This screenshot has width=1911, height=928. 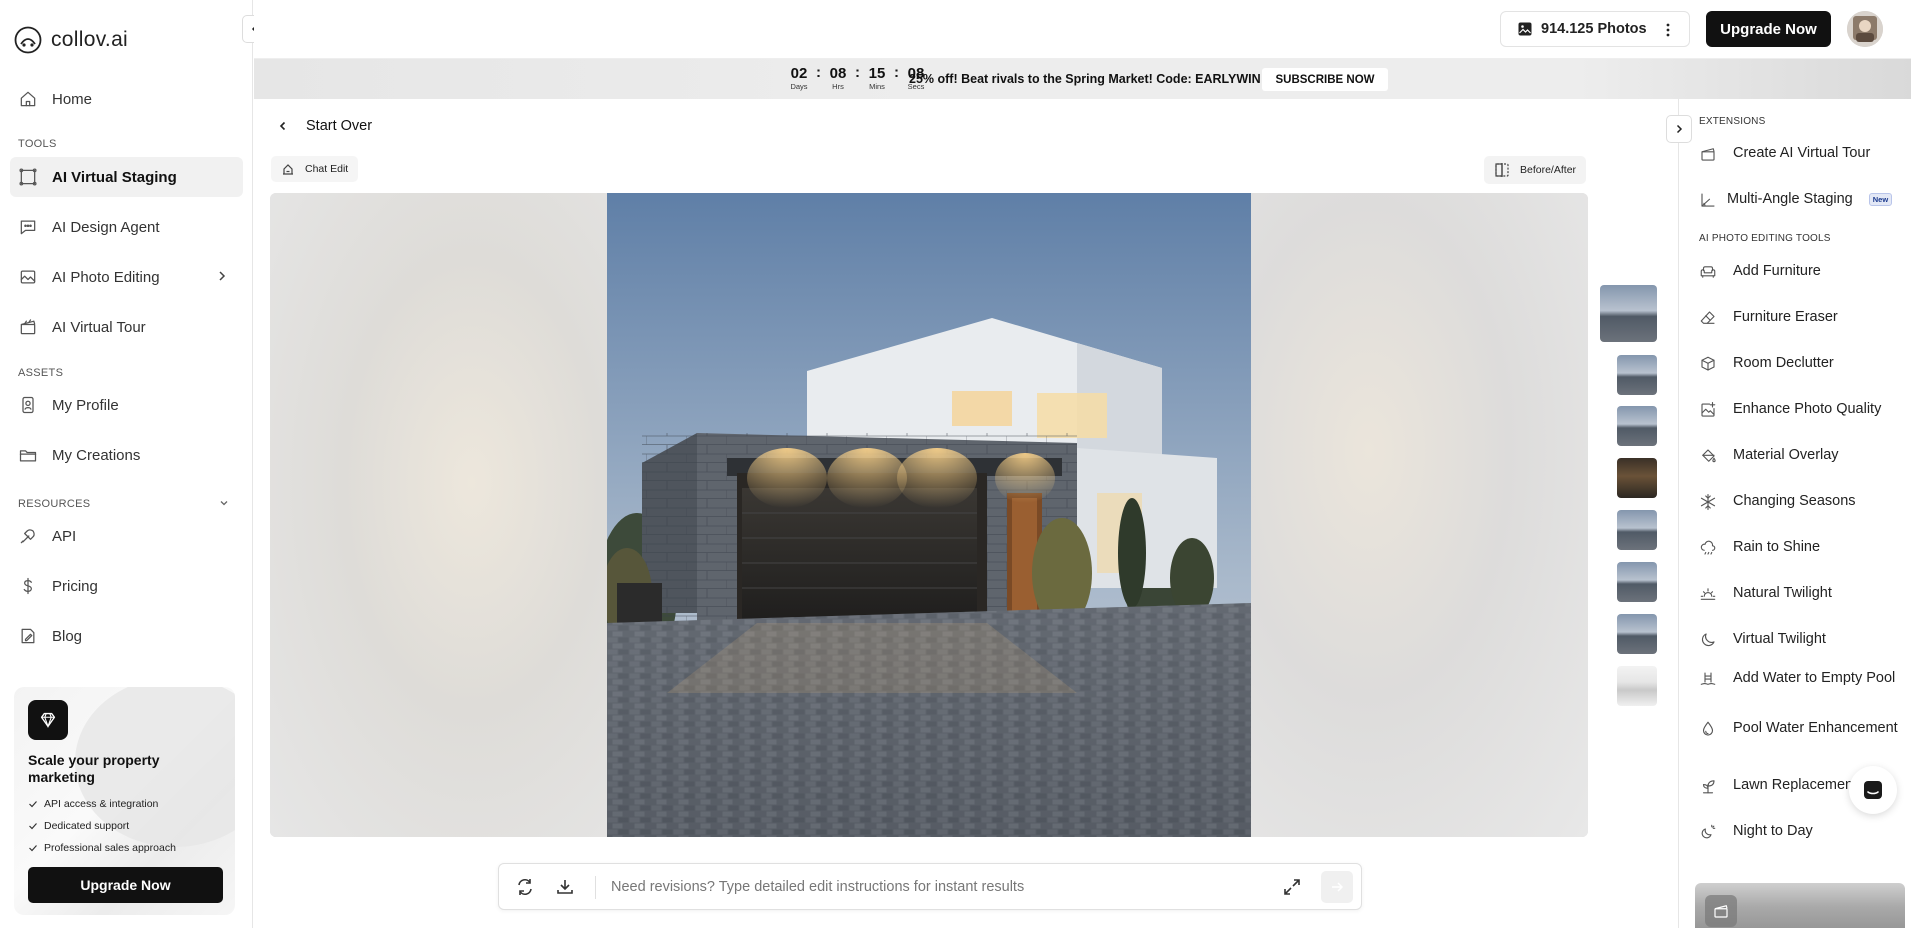 What do you see at coordinates (126, 586) in the screenshot?
I see `nav-pricing: Pricing` at bounding box center [126, 586].